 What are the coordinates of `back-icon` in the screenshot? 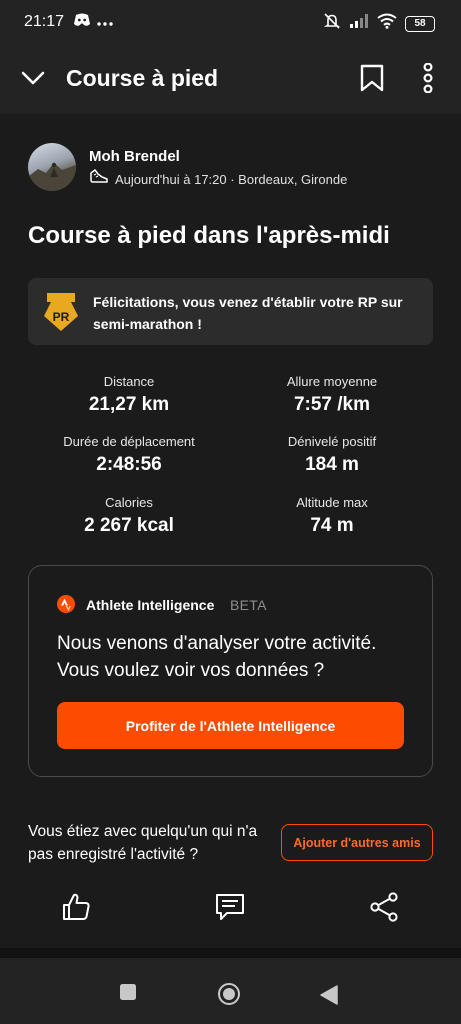 It's located at (329, 997).